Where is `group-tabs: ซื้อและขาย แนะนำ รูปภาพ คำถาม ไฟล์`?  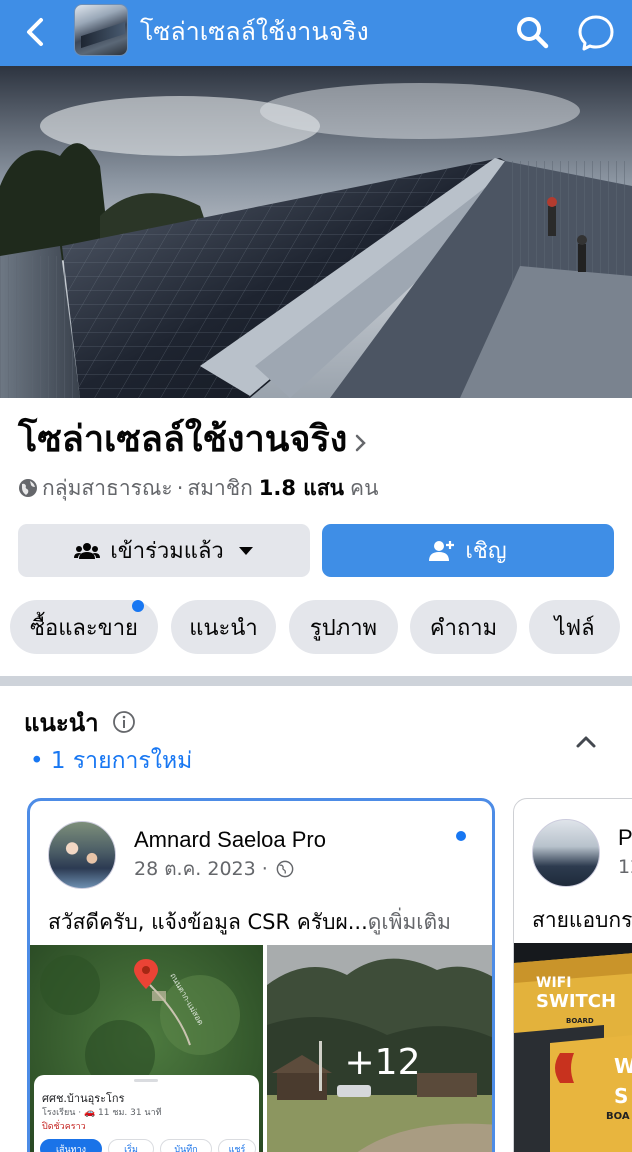
group-tabs: ซื้อและขาย แนะนำ รูปภาพ คำถาม ไฟล์ is located at coordinates (321, 627).